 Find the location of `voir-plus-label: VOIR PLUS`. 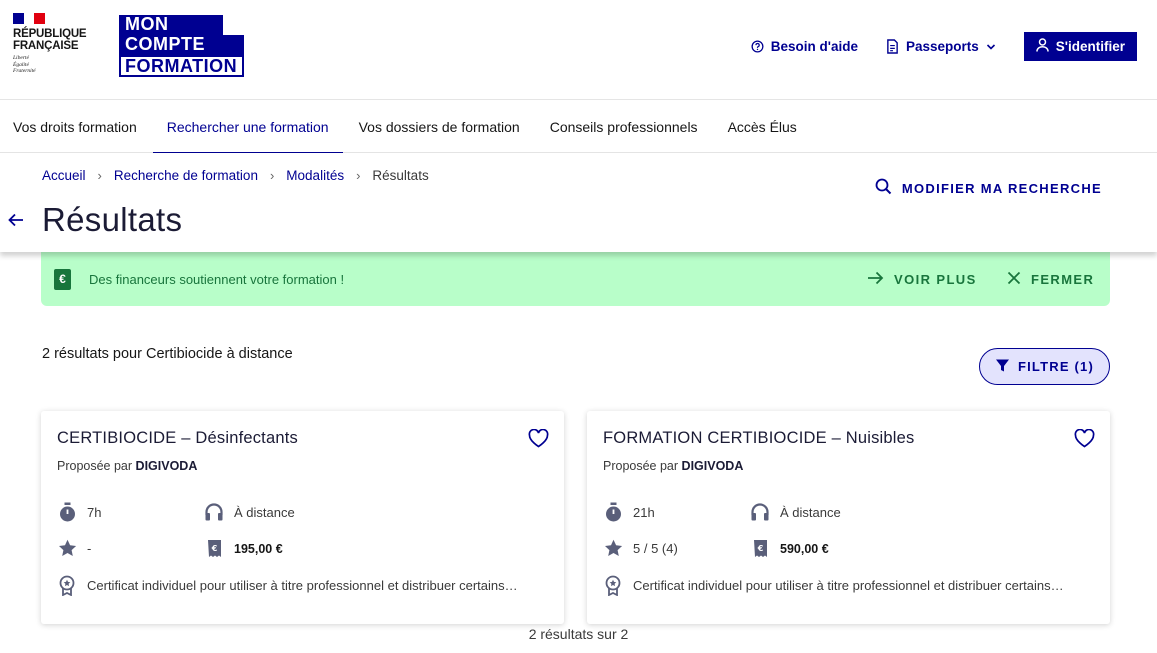

voir-plus-label: VOIR PLUS is located at coordinates (935, 279).